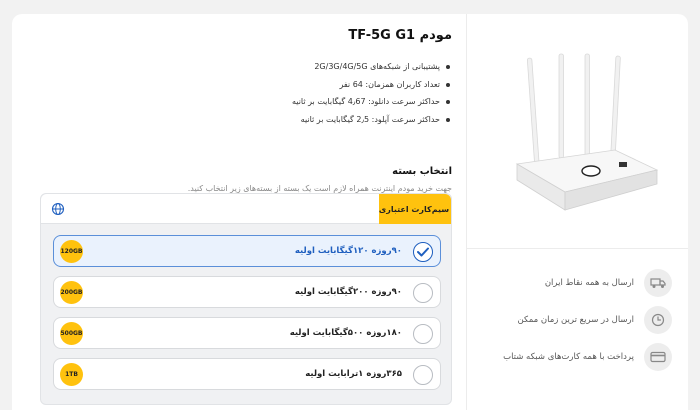 The height and width of the screenshot is (410, 700). Describe the element at coordinates (71, 292) in the screenshot. I see `data-volume-badge: 200GB` at that location.